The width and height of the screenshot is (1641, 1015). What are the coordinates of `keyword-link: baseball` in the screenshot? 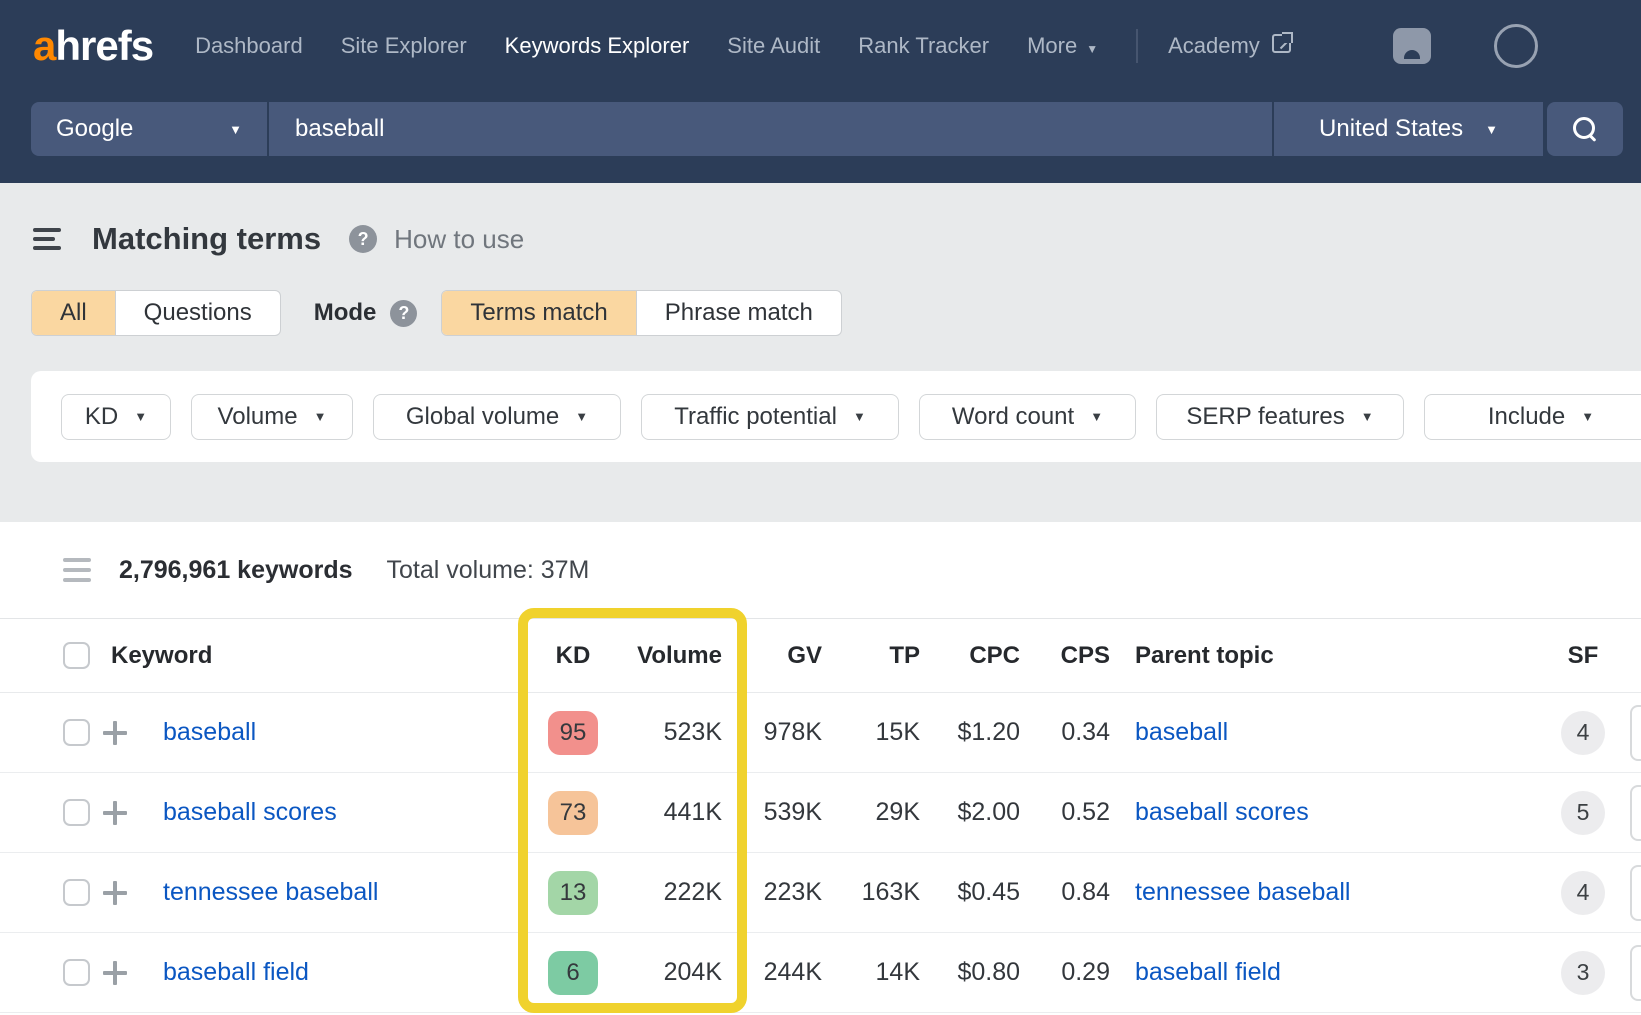 It's located at (343, 732).